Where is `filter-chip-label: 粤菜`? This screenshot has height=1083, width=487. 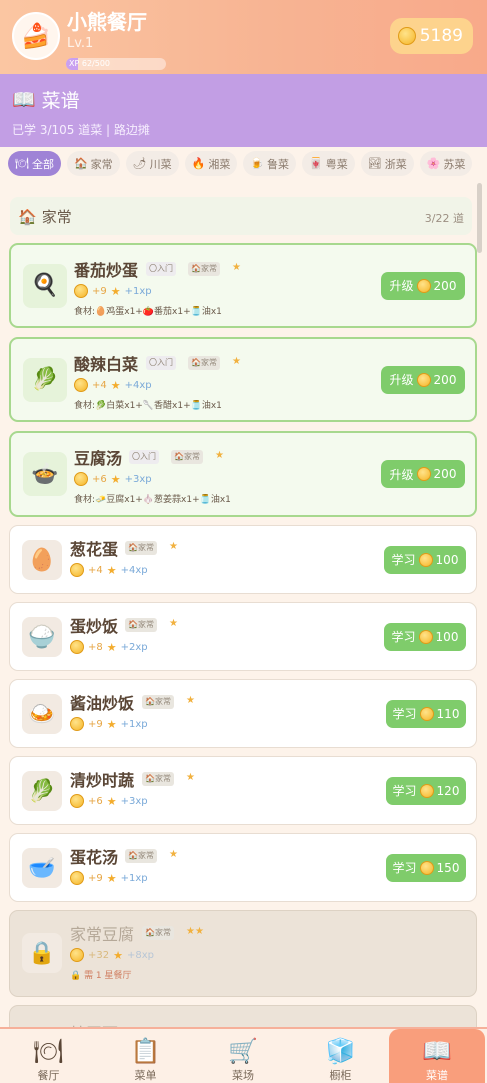 filter-chip-label: 粤菜 is located at coordinates (336, 164).